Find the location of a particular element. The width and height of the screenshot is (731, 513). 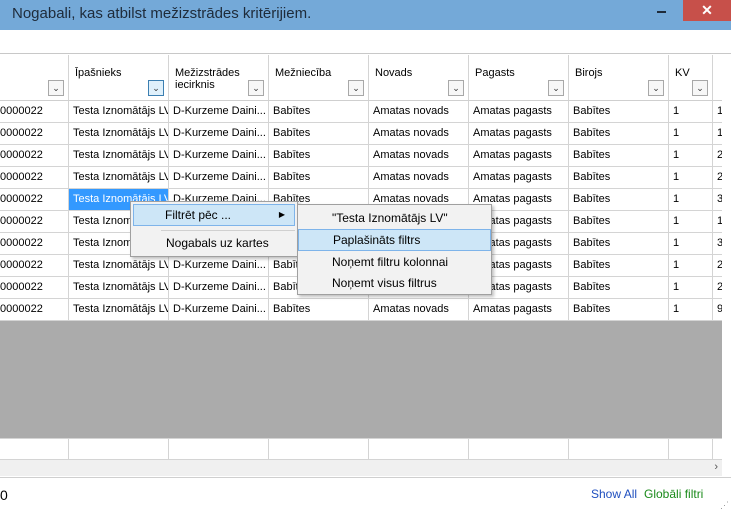

submenu-item-value: "Testa Iznomātājs LV" is located at coordinates (394, 218).